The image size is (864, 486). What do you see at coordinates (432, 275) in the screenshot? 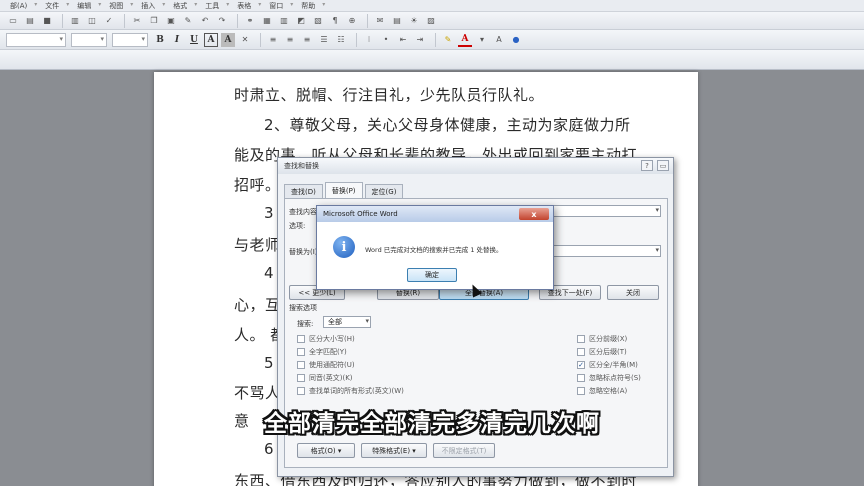
I see `ok-button: 确定` at bounding box center [432, 275].